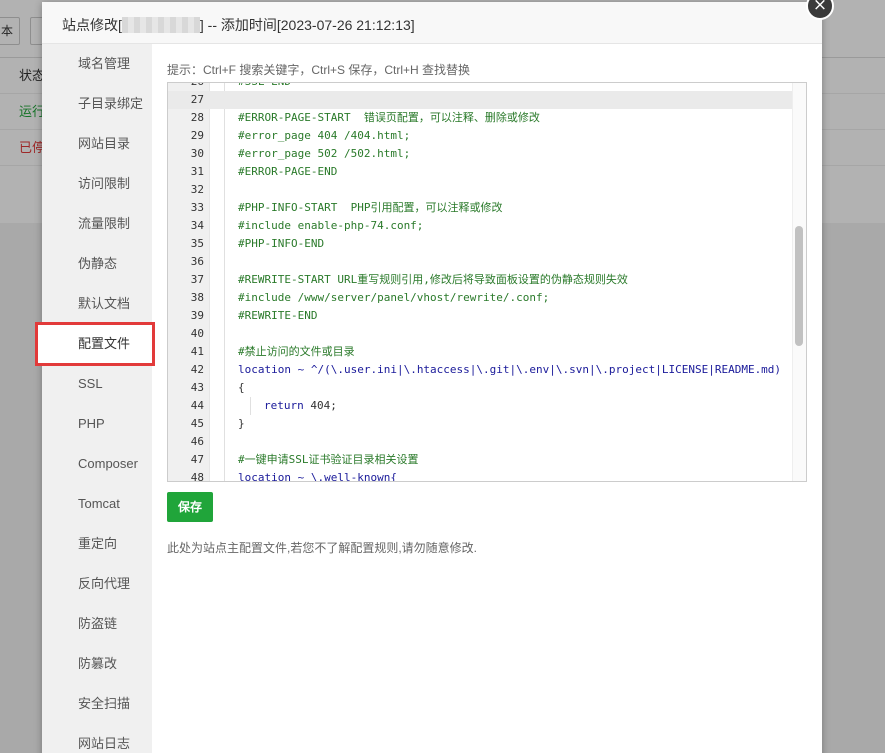  Describe the element at coordinates (370, 207) in the screenshot. I see `line-code: #PHP-INFO-START PHP引用配置，可以注释或修改` at that location.